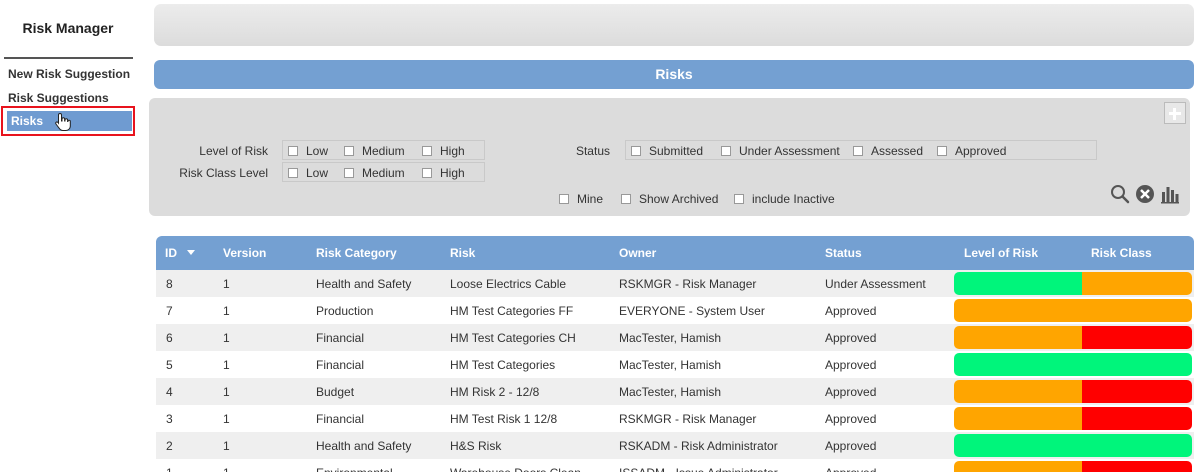  What do you see at coordinates (169, 338) in the screenshot?
I see `cell-id: 6` at bounding box center [169, 338].